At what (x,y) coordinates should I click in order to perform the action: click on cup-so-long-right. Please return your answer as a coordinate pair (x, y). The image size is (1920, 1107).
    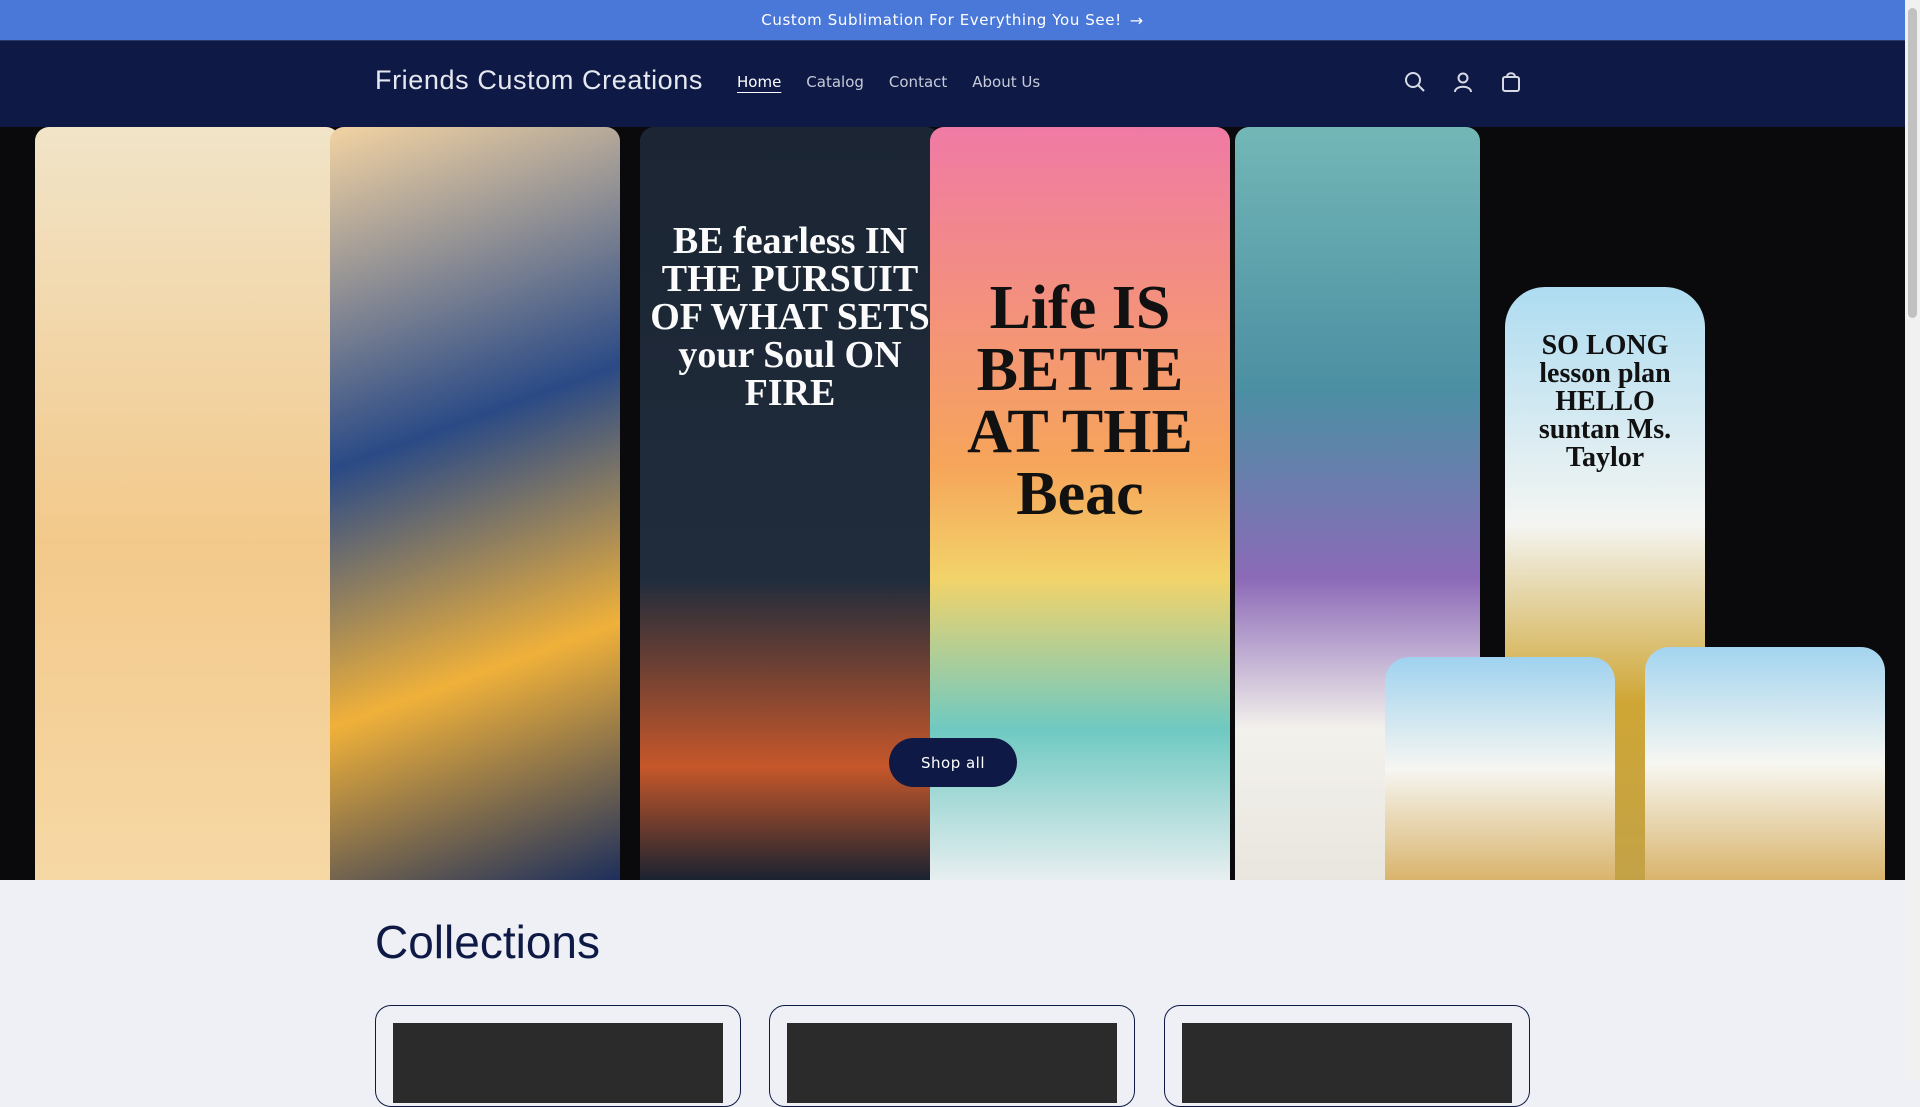
    Looking at the image, I should click on (1765, 763).